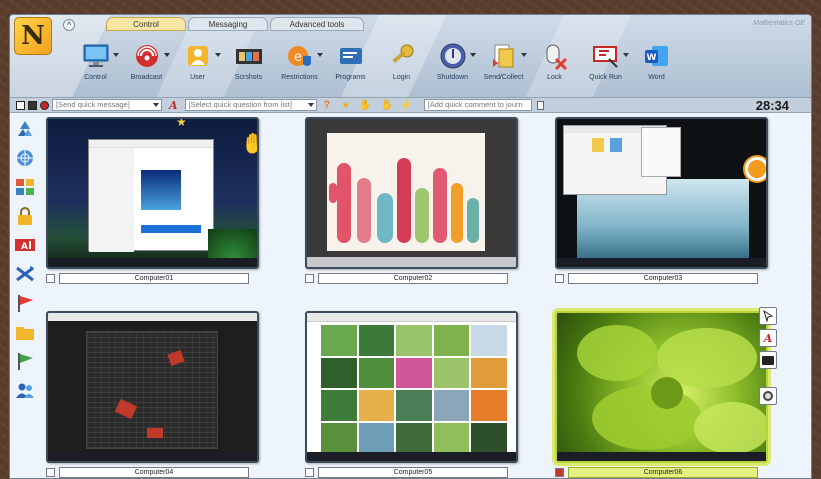 Image resolution: width=821 pixels, height=479 pixels. What do you see at coordinates (663, 278) in the screenshot?
I see `computer-name: Computer03` at bounding box center [663, 278].